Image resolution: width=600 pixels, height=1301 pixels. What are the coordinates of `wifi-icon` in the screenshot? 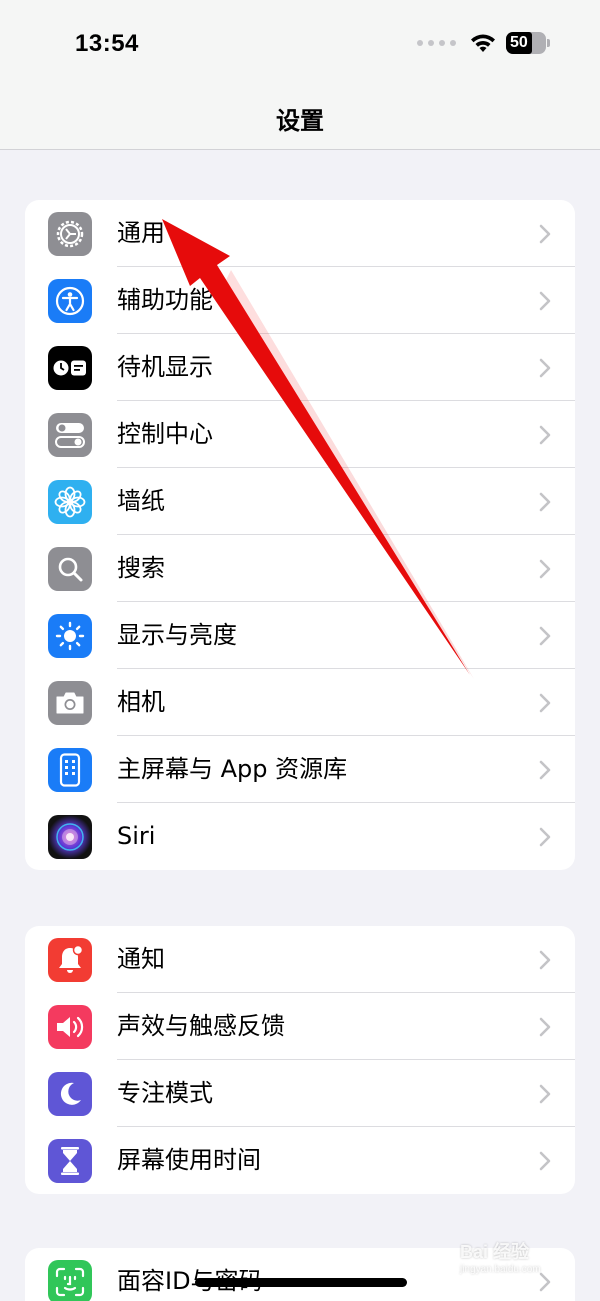 It's located at (483, 43).